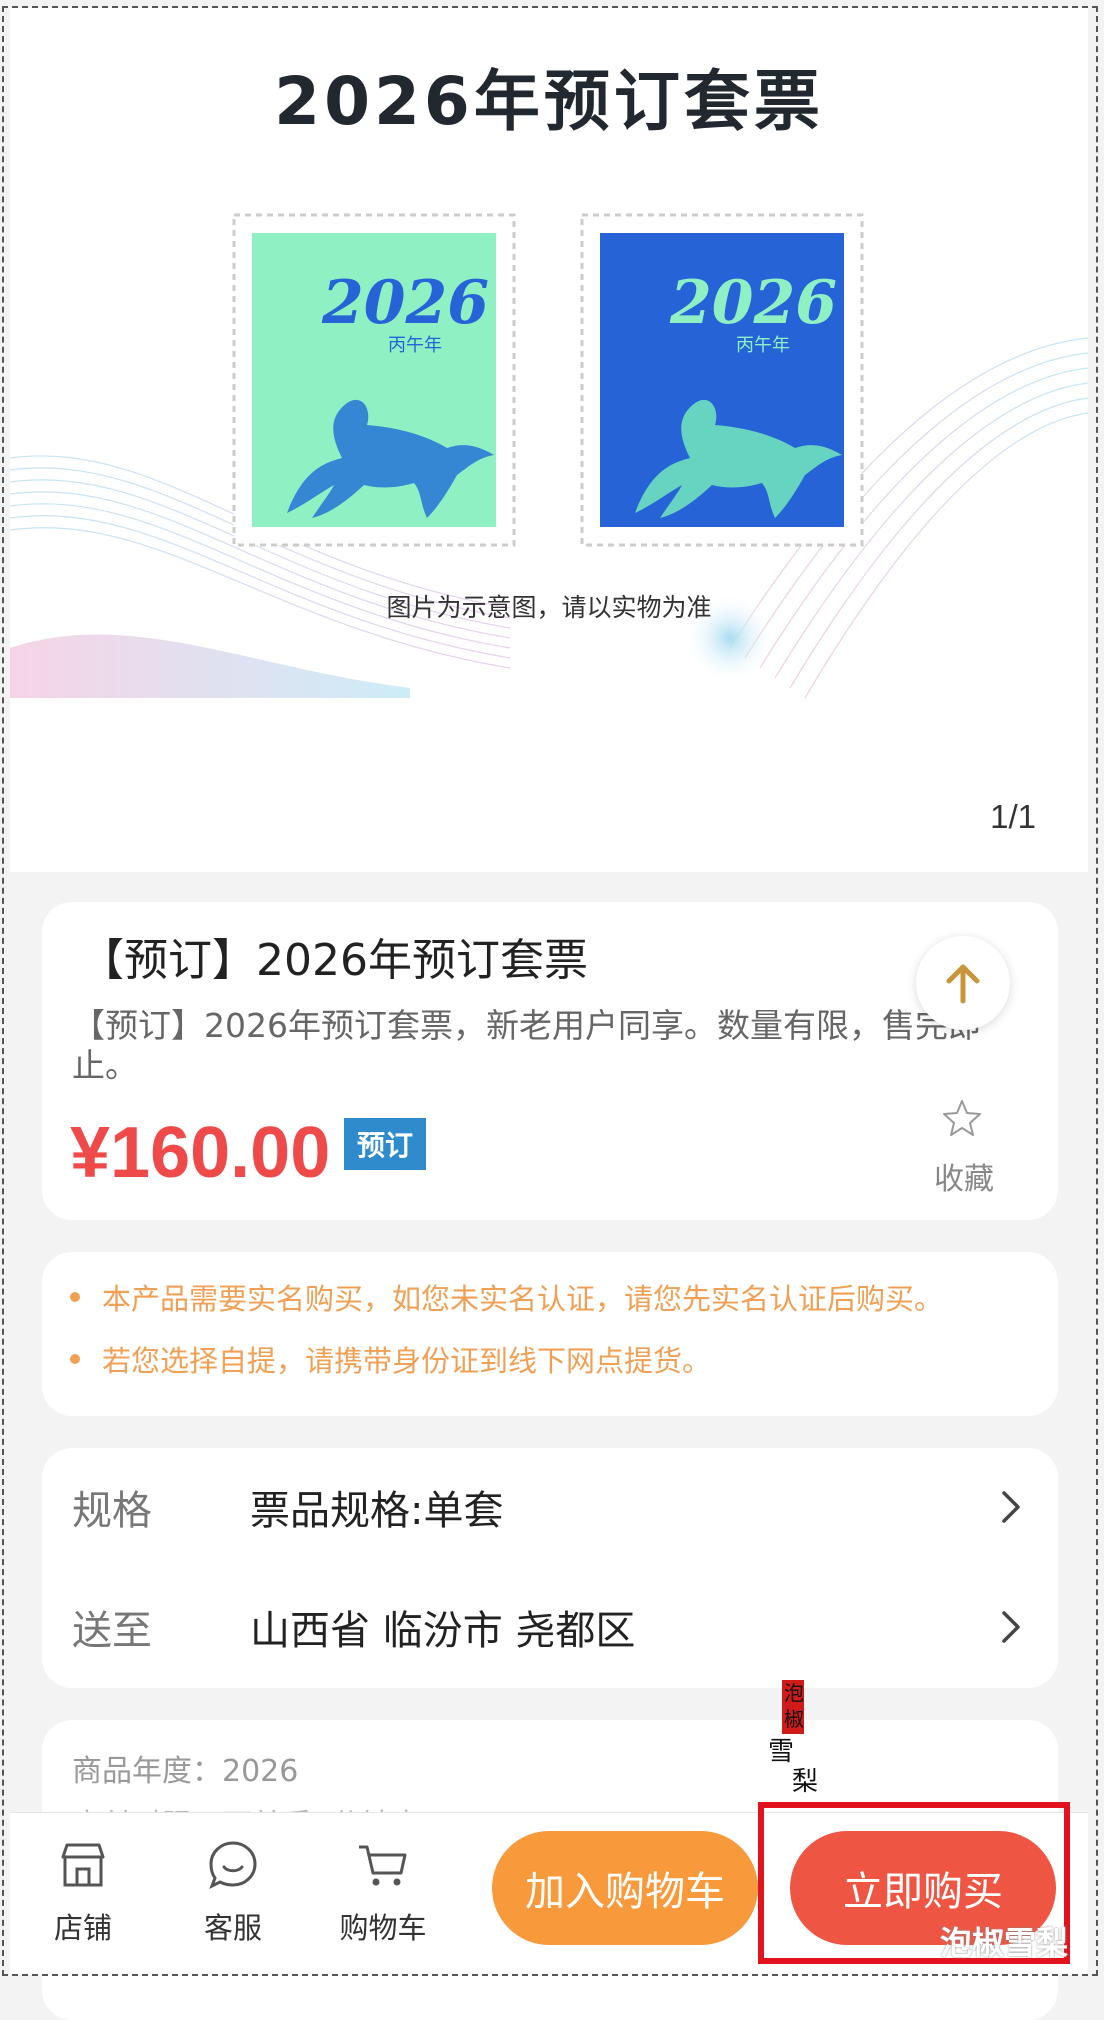 The image size is (1104, 2020). I want to click on arrow-up-icon, so click(963, 984).